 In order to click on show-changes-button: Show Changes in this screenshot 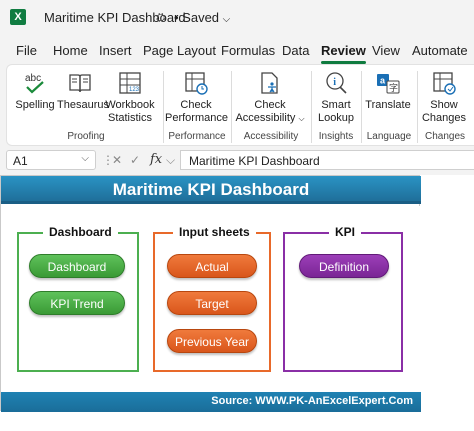, I will do `click(444, 97)`.